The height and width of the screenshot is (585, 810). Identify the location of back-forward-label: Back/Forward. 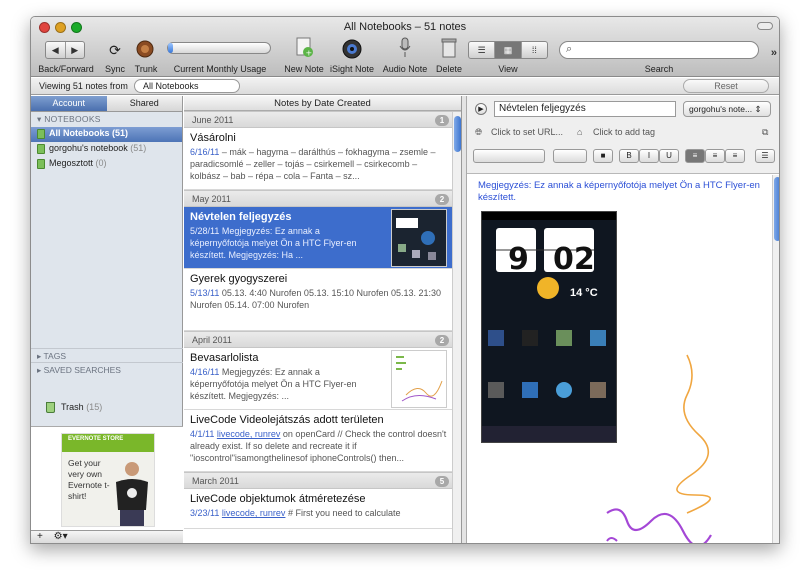
(66, 69).